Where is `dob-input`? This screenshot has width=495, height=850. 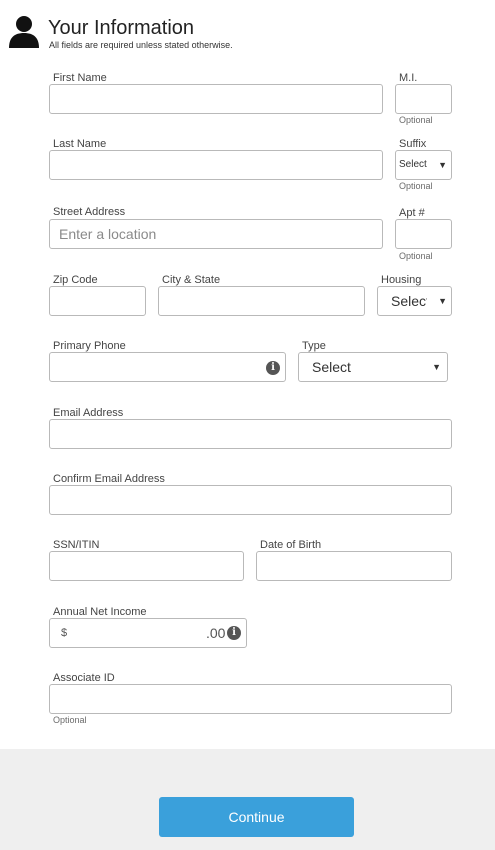
dob-input is located at coordinates (354, 566).